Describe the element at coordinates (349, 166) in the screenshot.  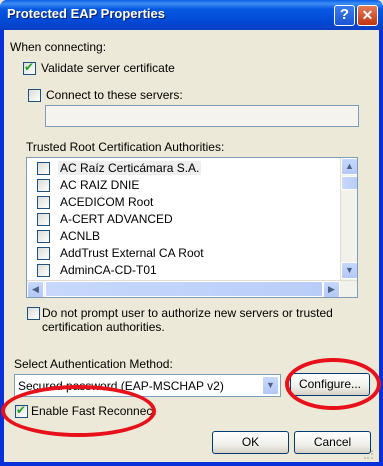
I see `scroll-up-button: ▲` at that location.